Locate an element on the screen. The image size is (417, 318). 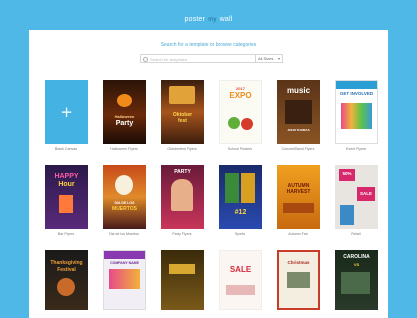
tile-title: Christmas is located at coordinates (298, 262).